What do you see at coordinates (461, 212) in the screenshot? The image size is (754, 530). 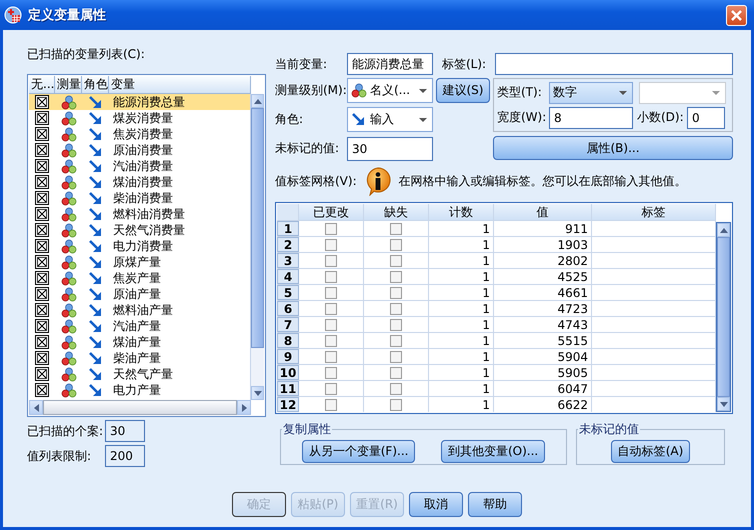 I see `column-header: 计数` at bounding box center [461, 212].